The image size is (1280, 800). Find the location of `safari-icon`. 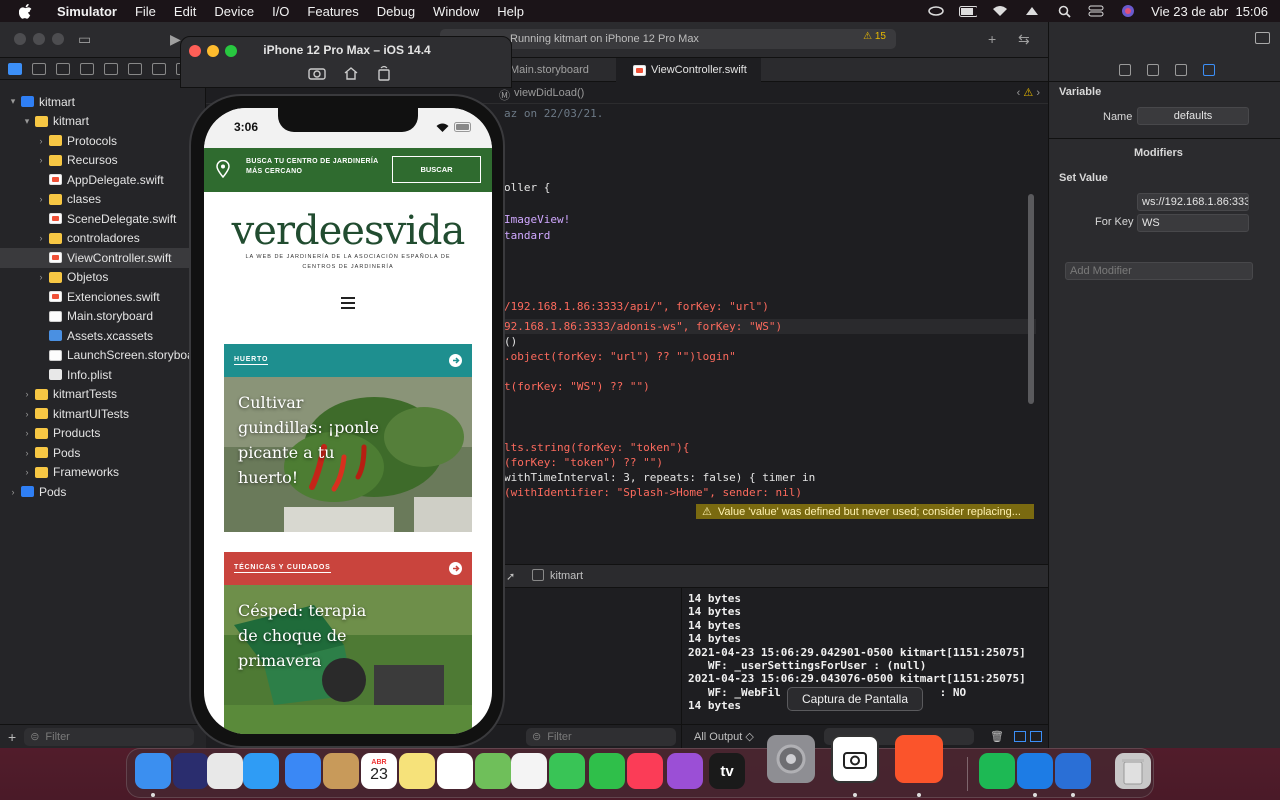

safari-icon is located at coordinates (261, 771).